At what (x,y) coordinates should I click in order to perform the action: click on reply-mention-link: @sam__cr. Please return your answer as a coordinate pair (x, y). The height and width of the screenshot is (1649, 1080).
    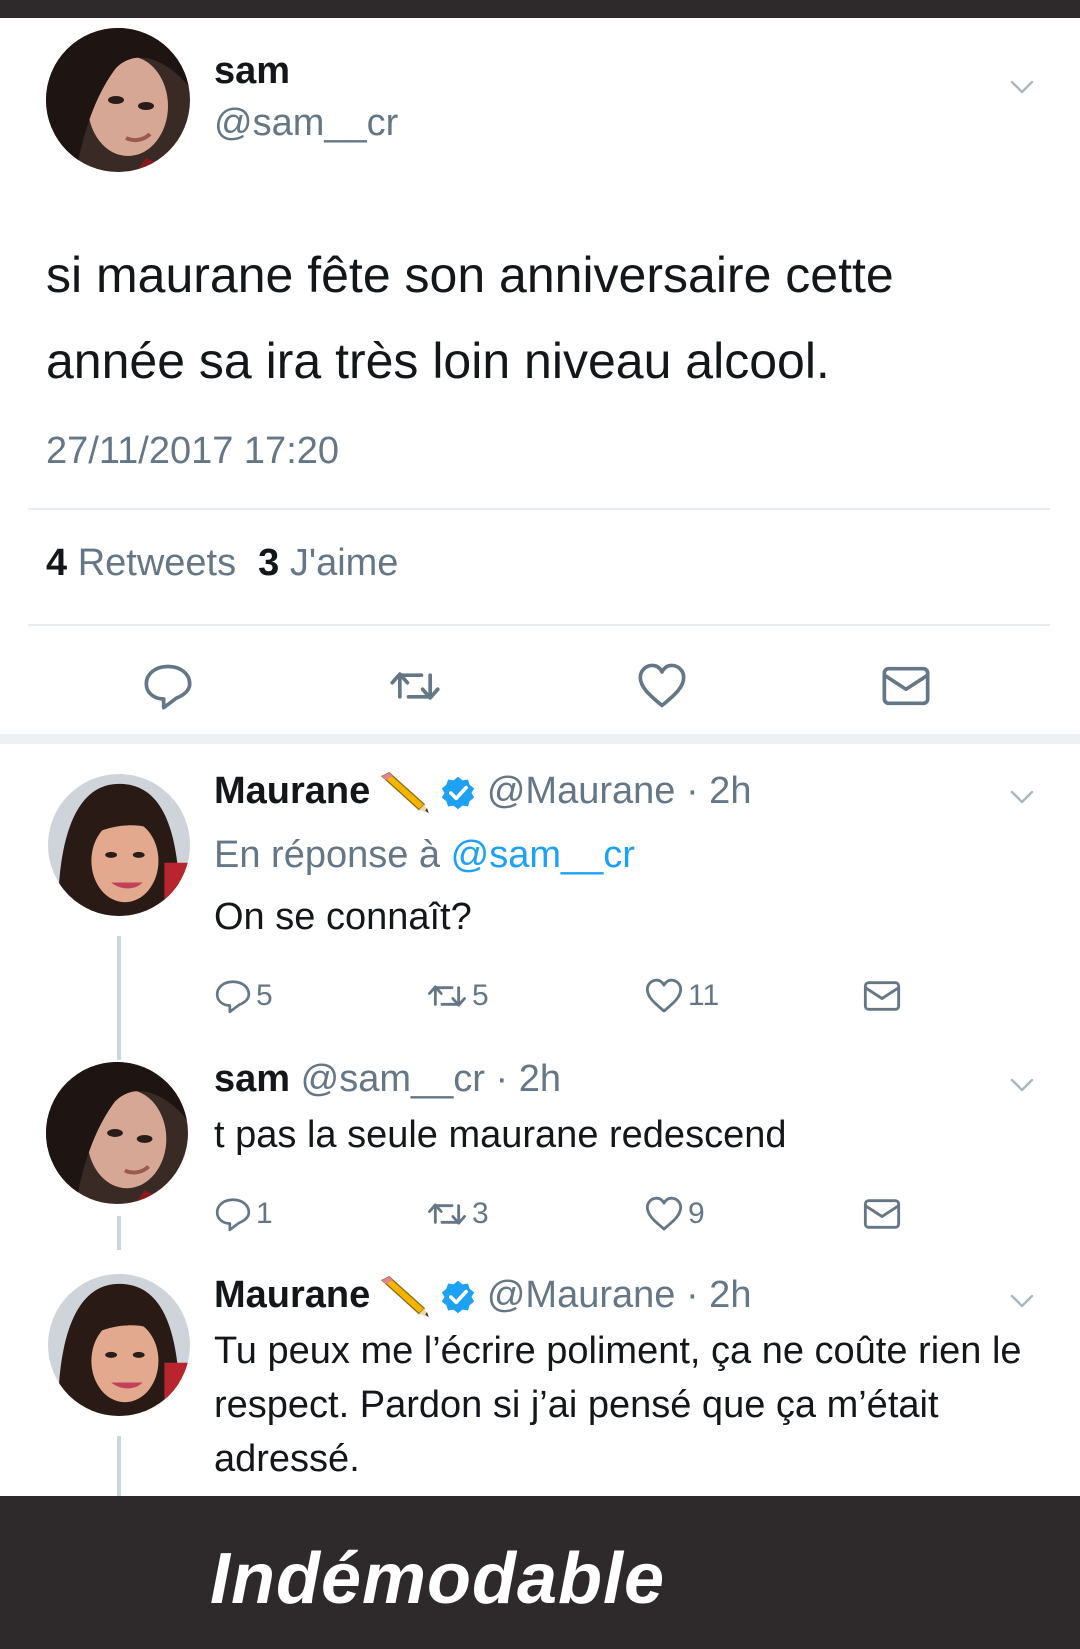
    Looking at the image, I should click on (543, 855).